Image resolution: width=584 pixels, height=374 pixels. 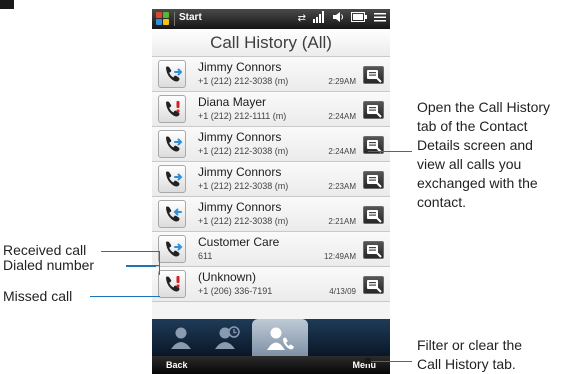 I want to click on call-history-row: (Unknown) +1 (206) 336-7191 4/13/09, so click(x=271, y=284).